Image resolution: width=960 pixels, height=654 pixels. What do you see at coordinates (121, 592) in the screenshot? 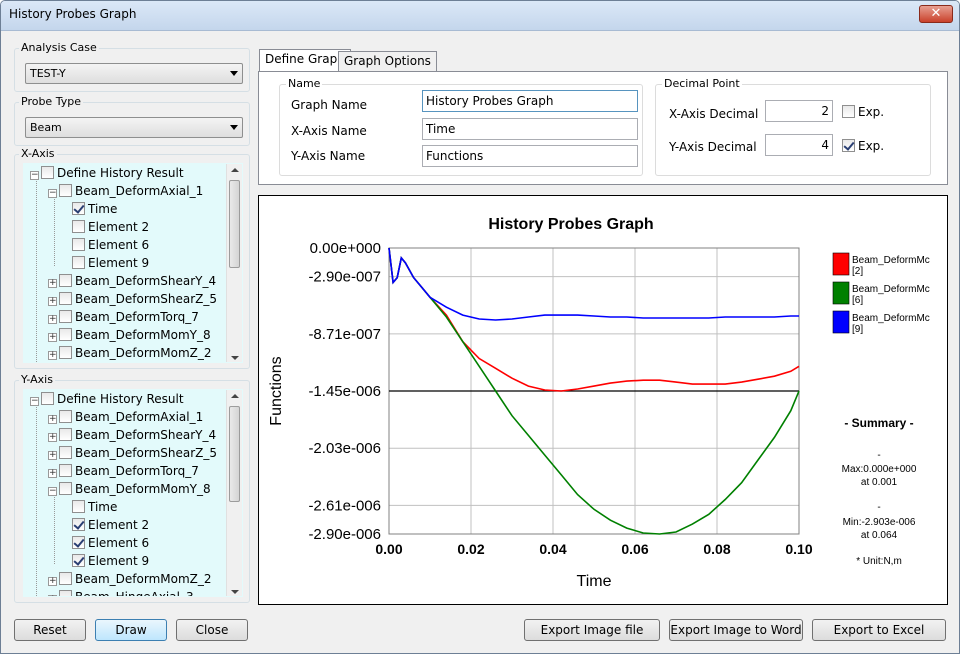
I see `tree-item: + Beam_HingeAxial_3` at bounding box center [121, 592].